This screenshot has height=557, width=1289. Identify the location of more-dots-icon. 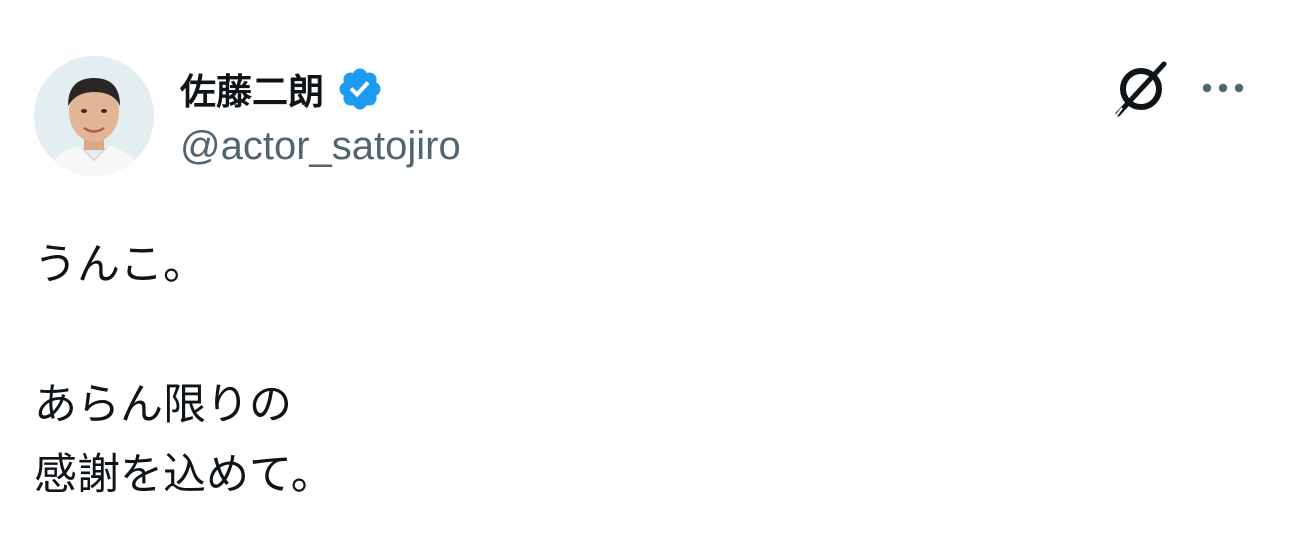
(1223, 88).